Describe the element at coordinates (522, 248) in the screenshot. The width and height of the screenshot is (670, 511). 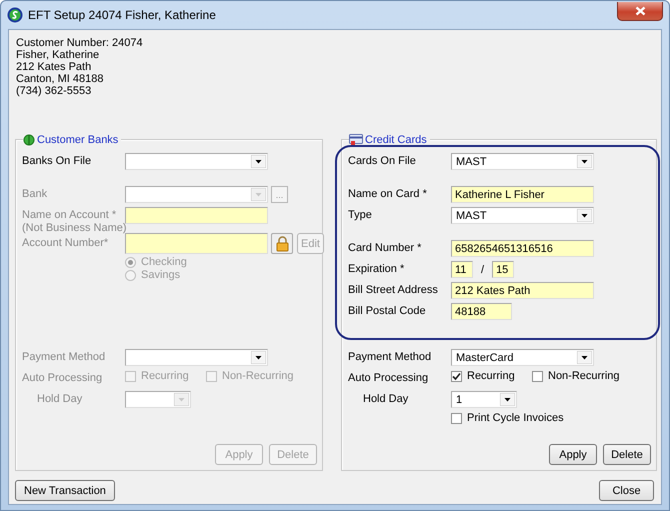
I see `input-field: 6582654651316516` at that location.